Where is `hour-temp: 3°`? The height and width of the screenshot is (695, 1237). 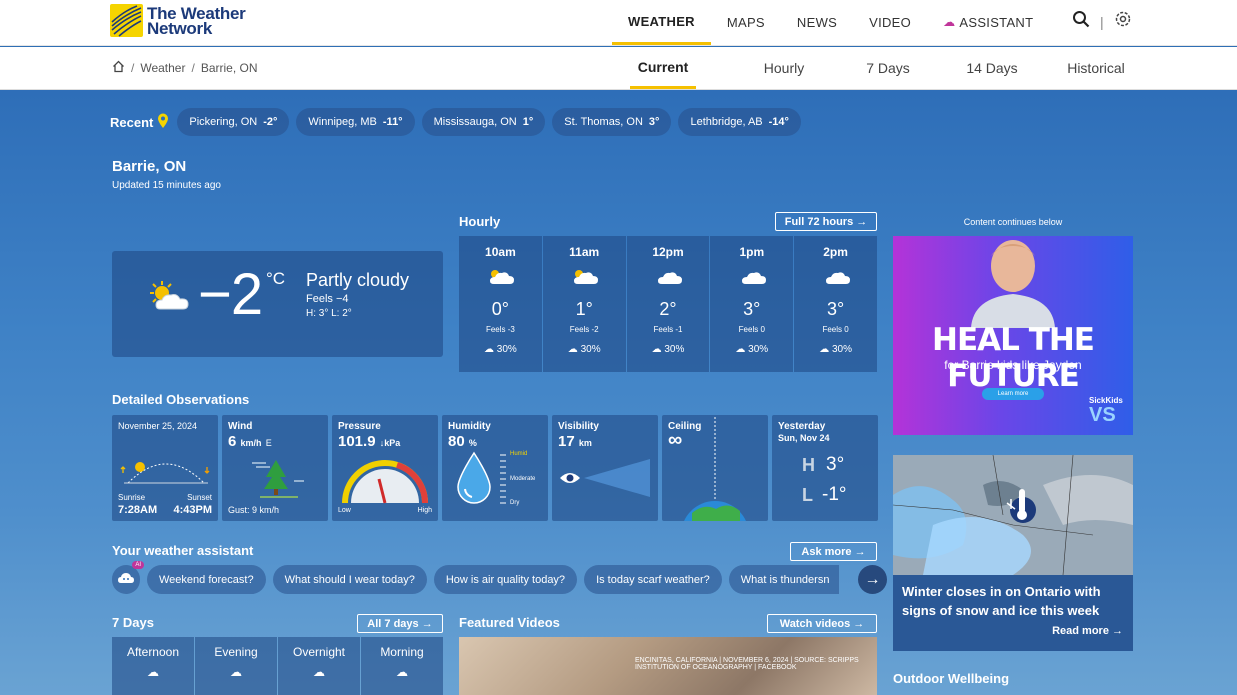
hour-temp: 3° is located at coordinates (835, 309).